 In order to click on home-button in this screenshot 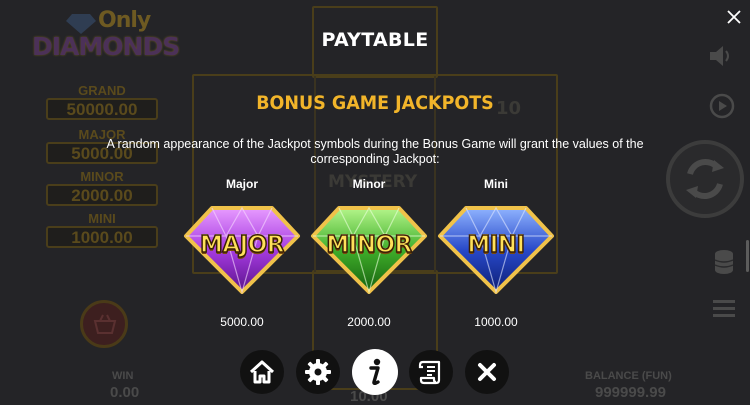, I will do `click(262, 372)`.